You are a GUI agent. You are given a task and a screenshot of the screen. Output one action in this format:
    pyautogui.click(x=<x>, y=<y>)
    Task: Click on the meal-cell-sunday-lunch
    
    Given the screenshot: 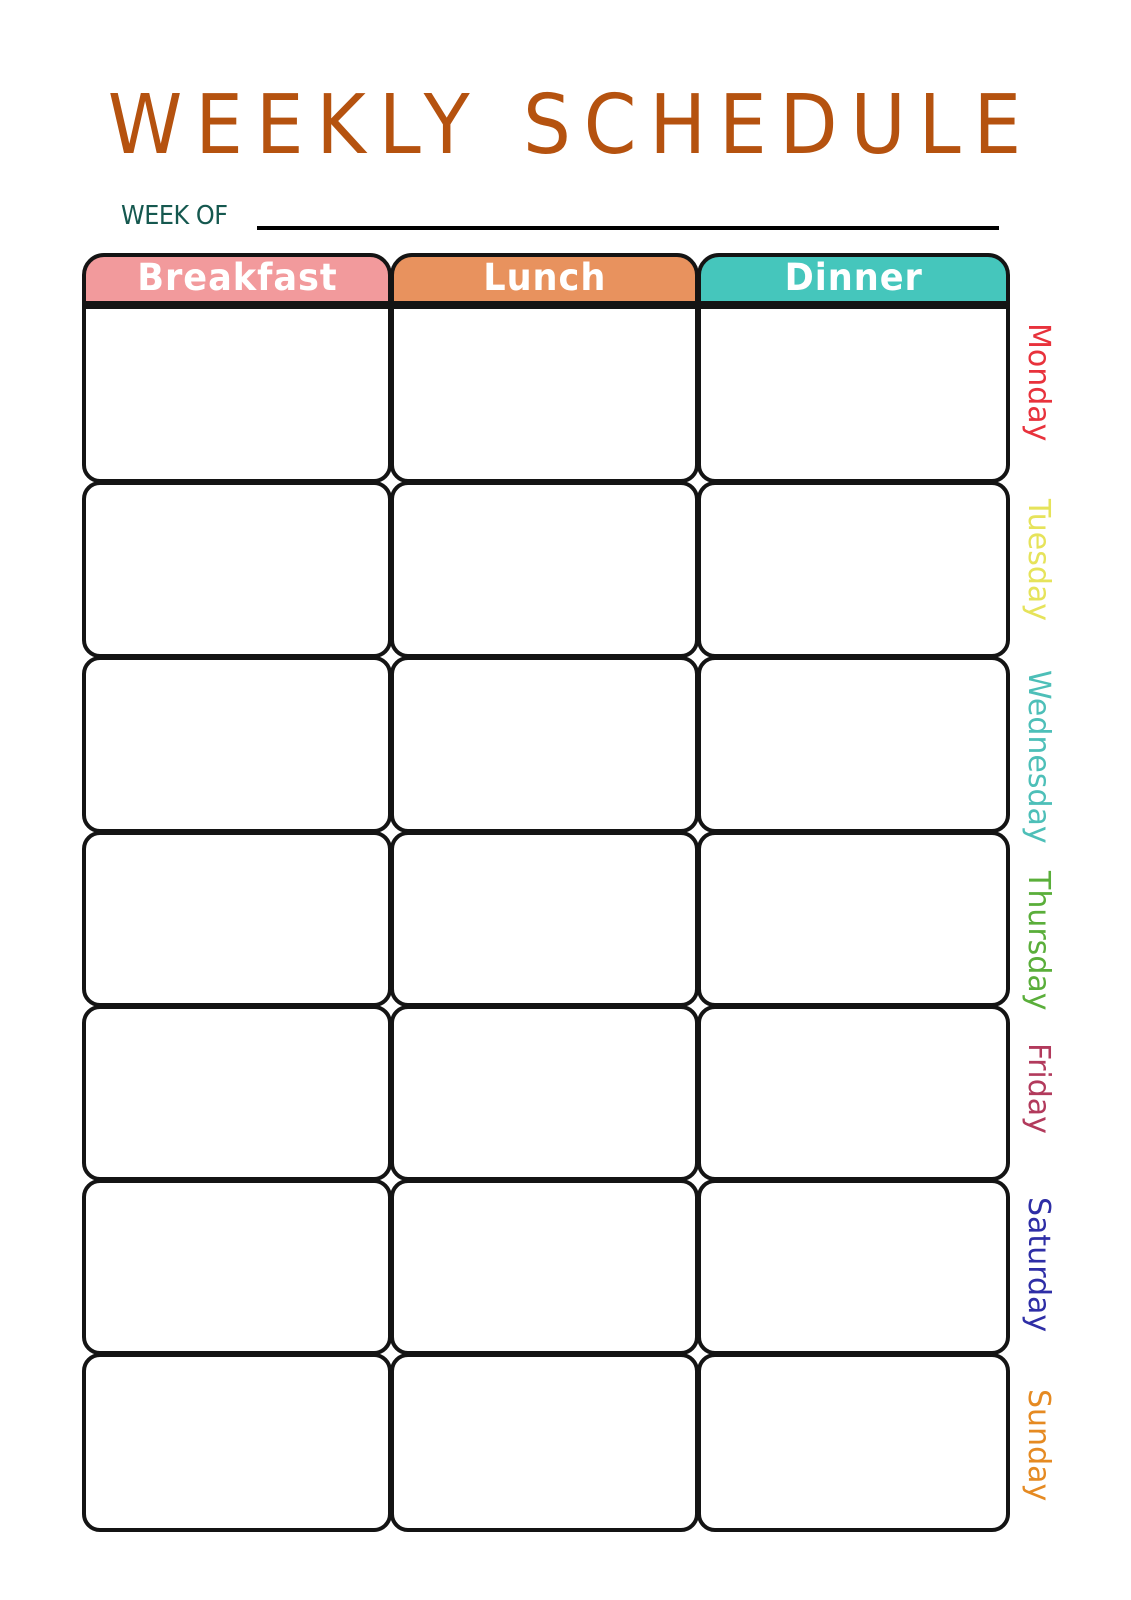 What is the action you would take?
    pyautogui.click(x=544, y=1442)
    